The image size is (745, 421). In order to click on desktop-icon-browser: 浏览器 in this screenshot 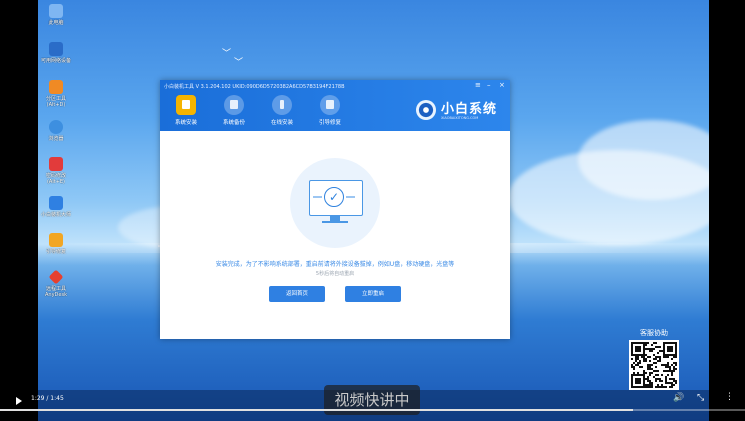, I will do `click(56, 131)`.